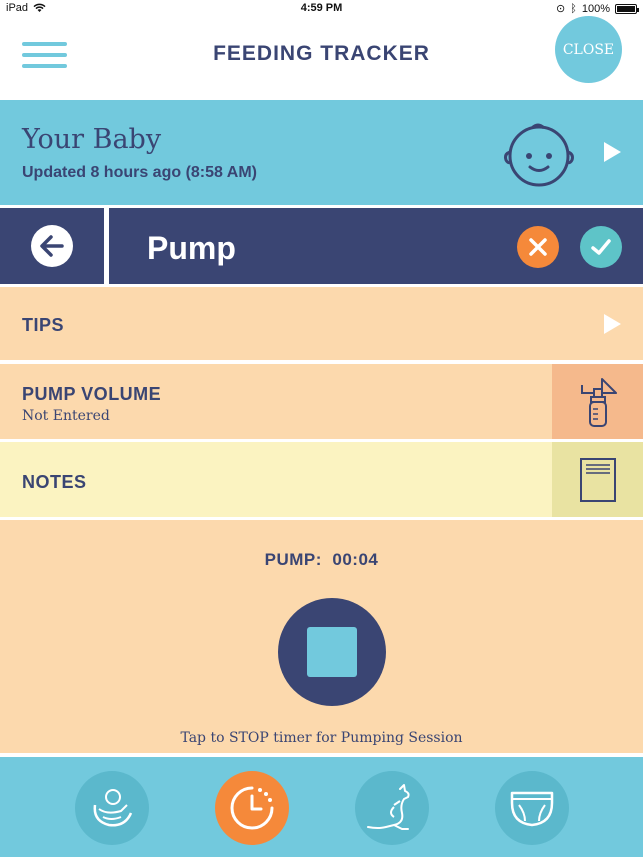 This screenshot has width=643, height=857. I want to click on notes-button, so click(597, 479).